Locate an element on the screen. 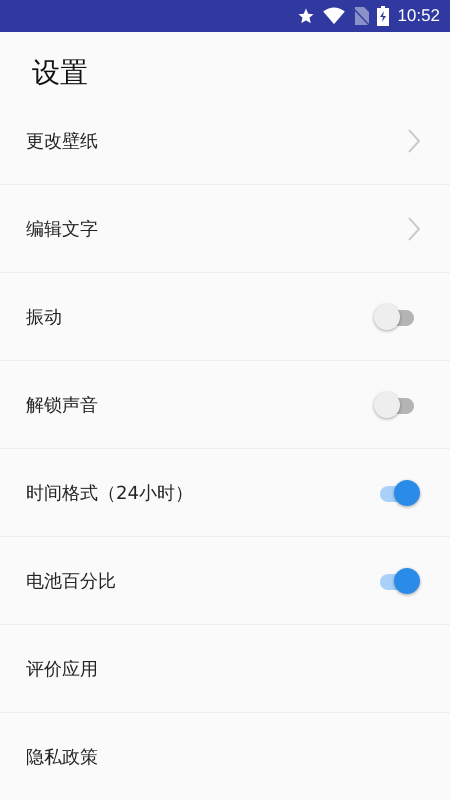  settings-item: 更改壁纸 is located at coordinates (225, 141).